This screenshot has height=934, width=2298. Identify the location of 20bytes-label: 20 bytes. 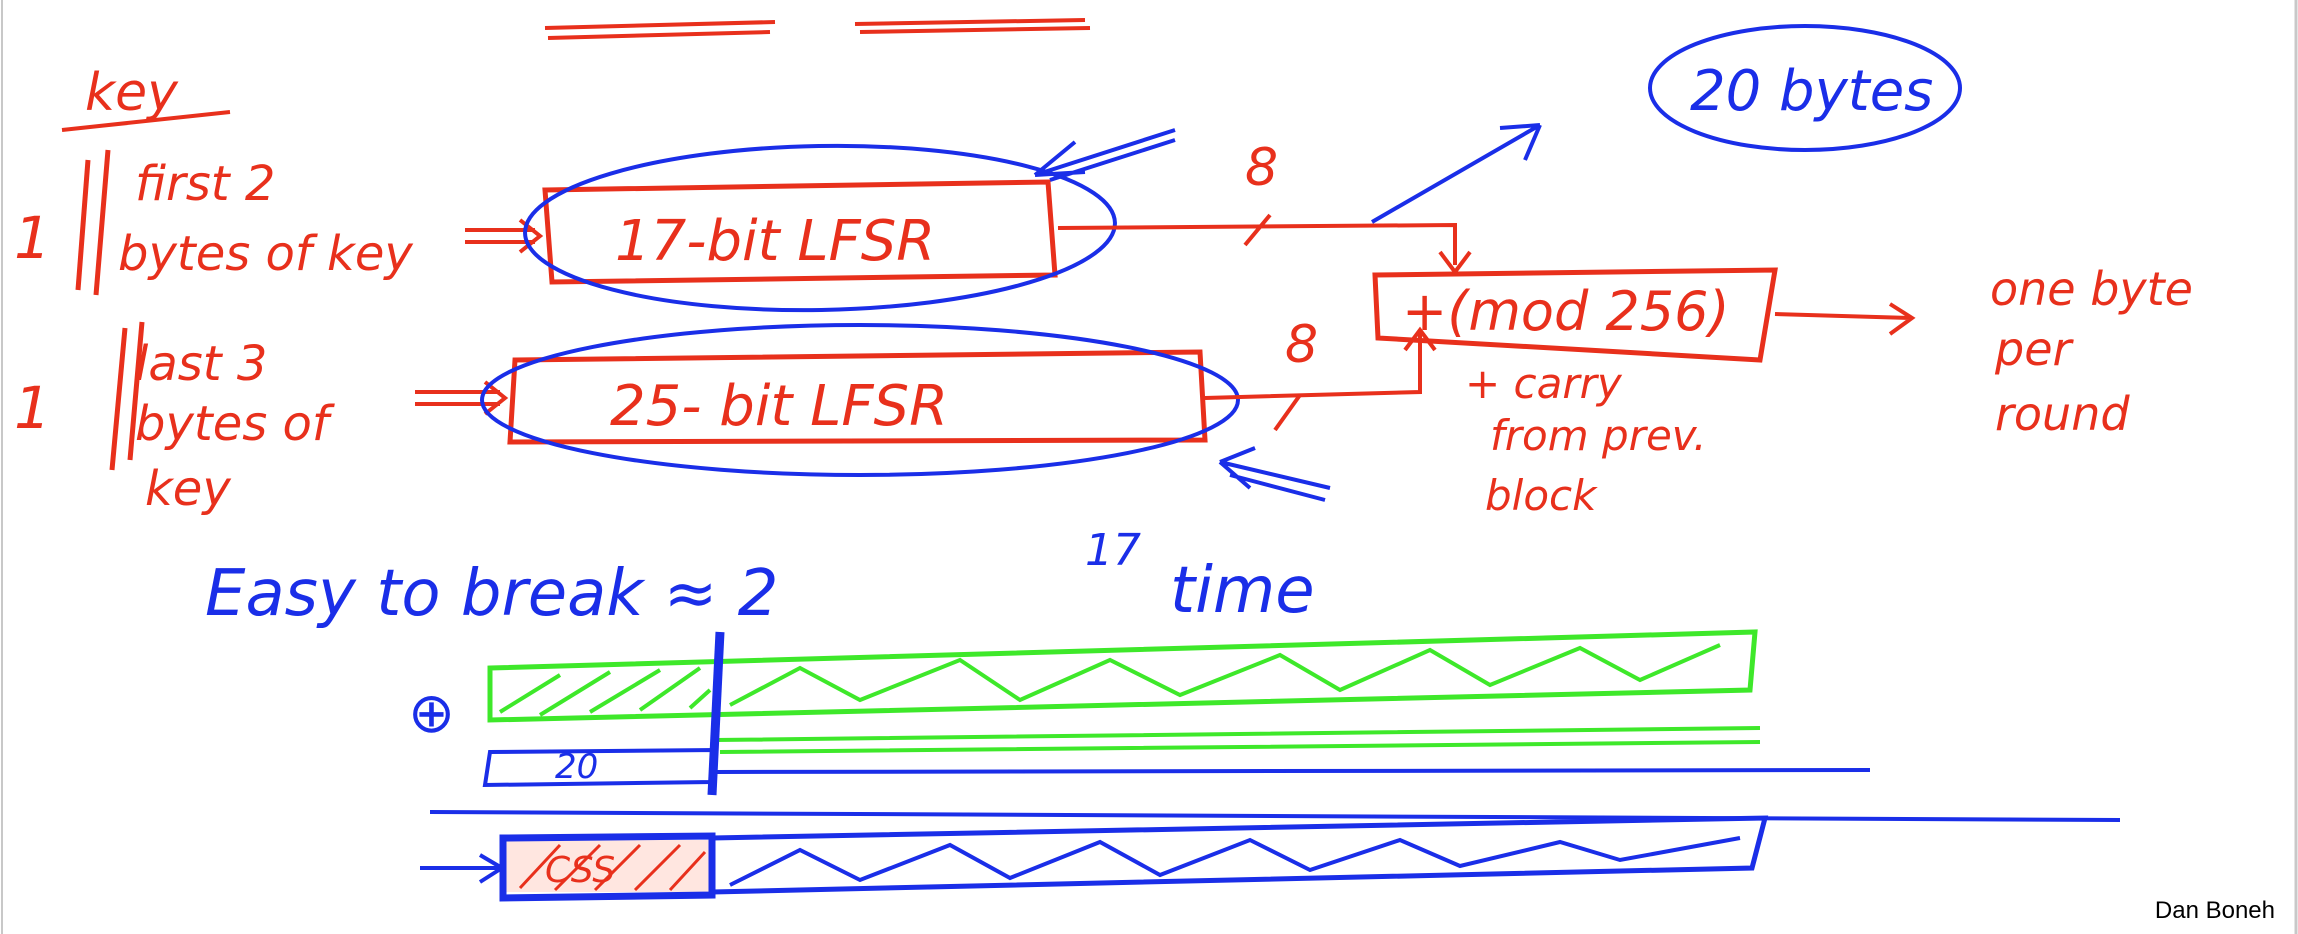
(1811, 91).